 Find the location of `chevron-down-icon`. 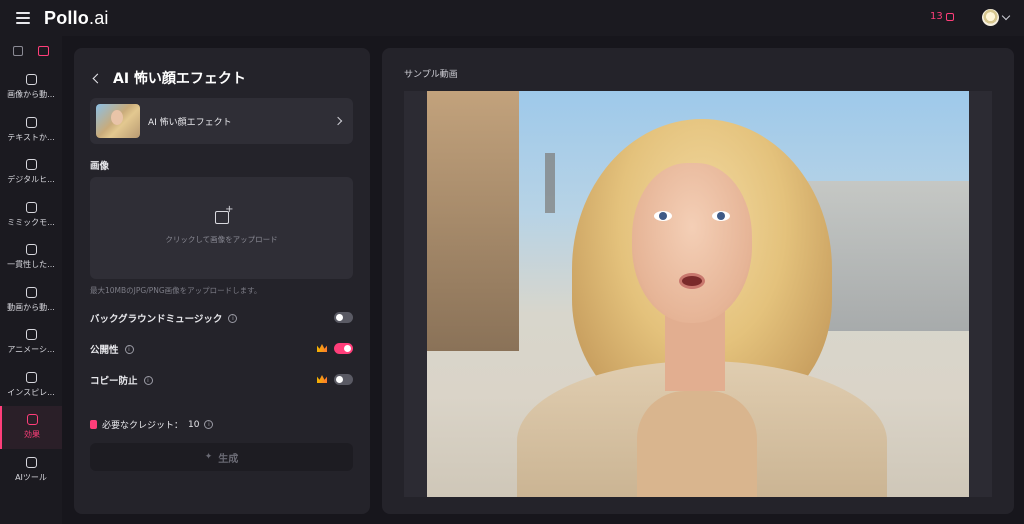

chevron-down-icon is located at coordinates (1006, 16).